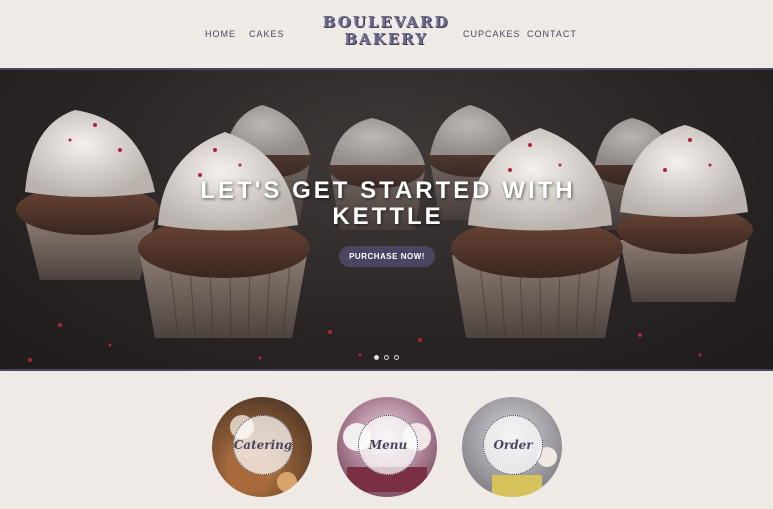 The width and height of the screenshot is (773, 509). I want to click on nav-contact: CONTACT, so click(552, 34).